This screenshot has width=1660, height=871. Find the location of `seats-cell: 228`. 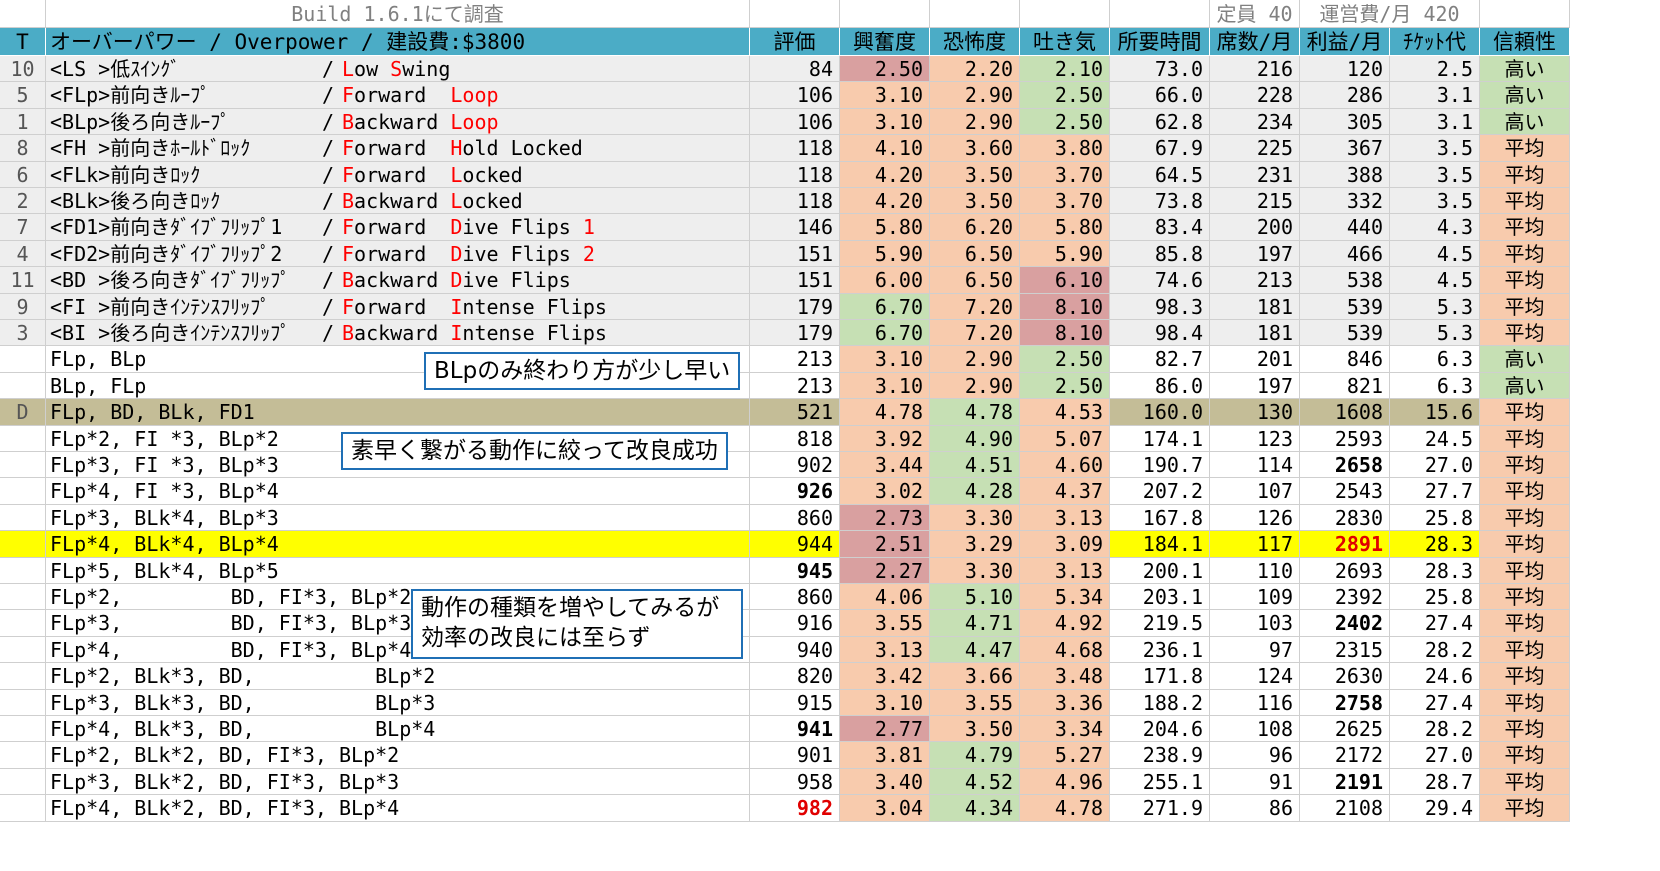

seats-cell: 228 is located at coordinates (1255, 95).